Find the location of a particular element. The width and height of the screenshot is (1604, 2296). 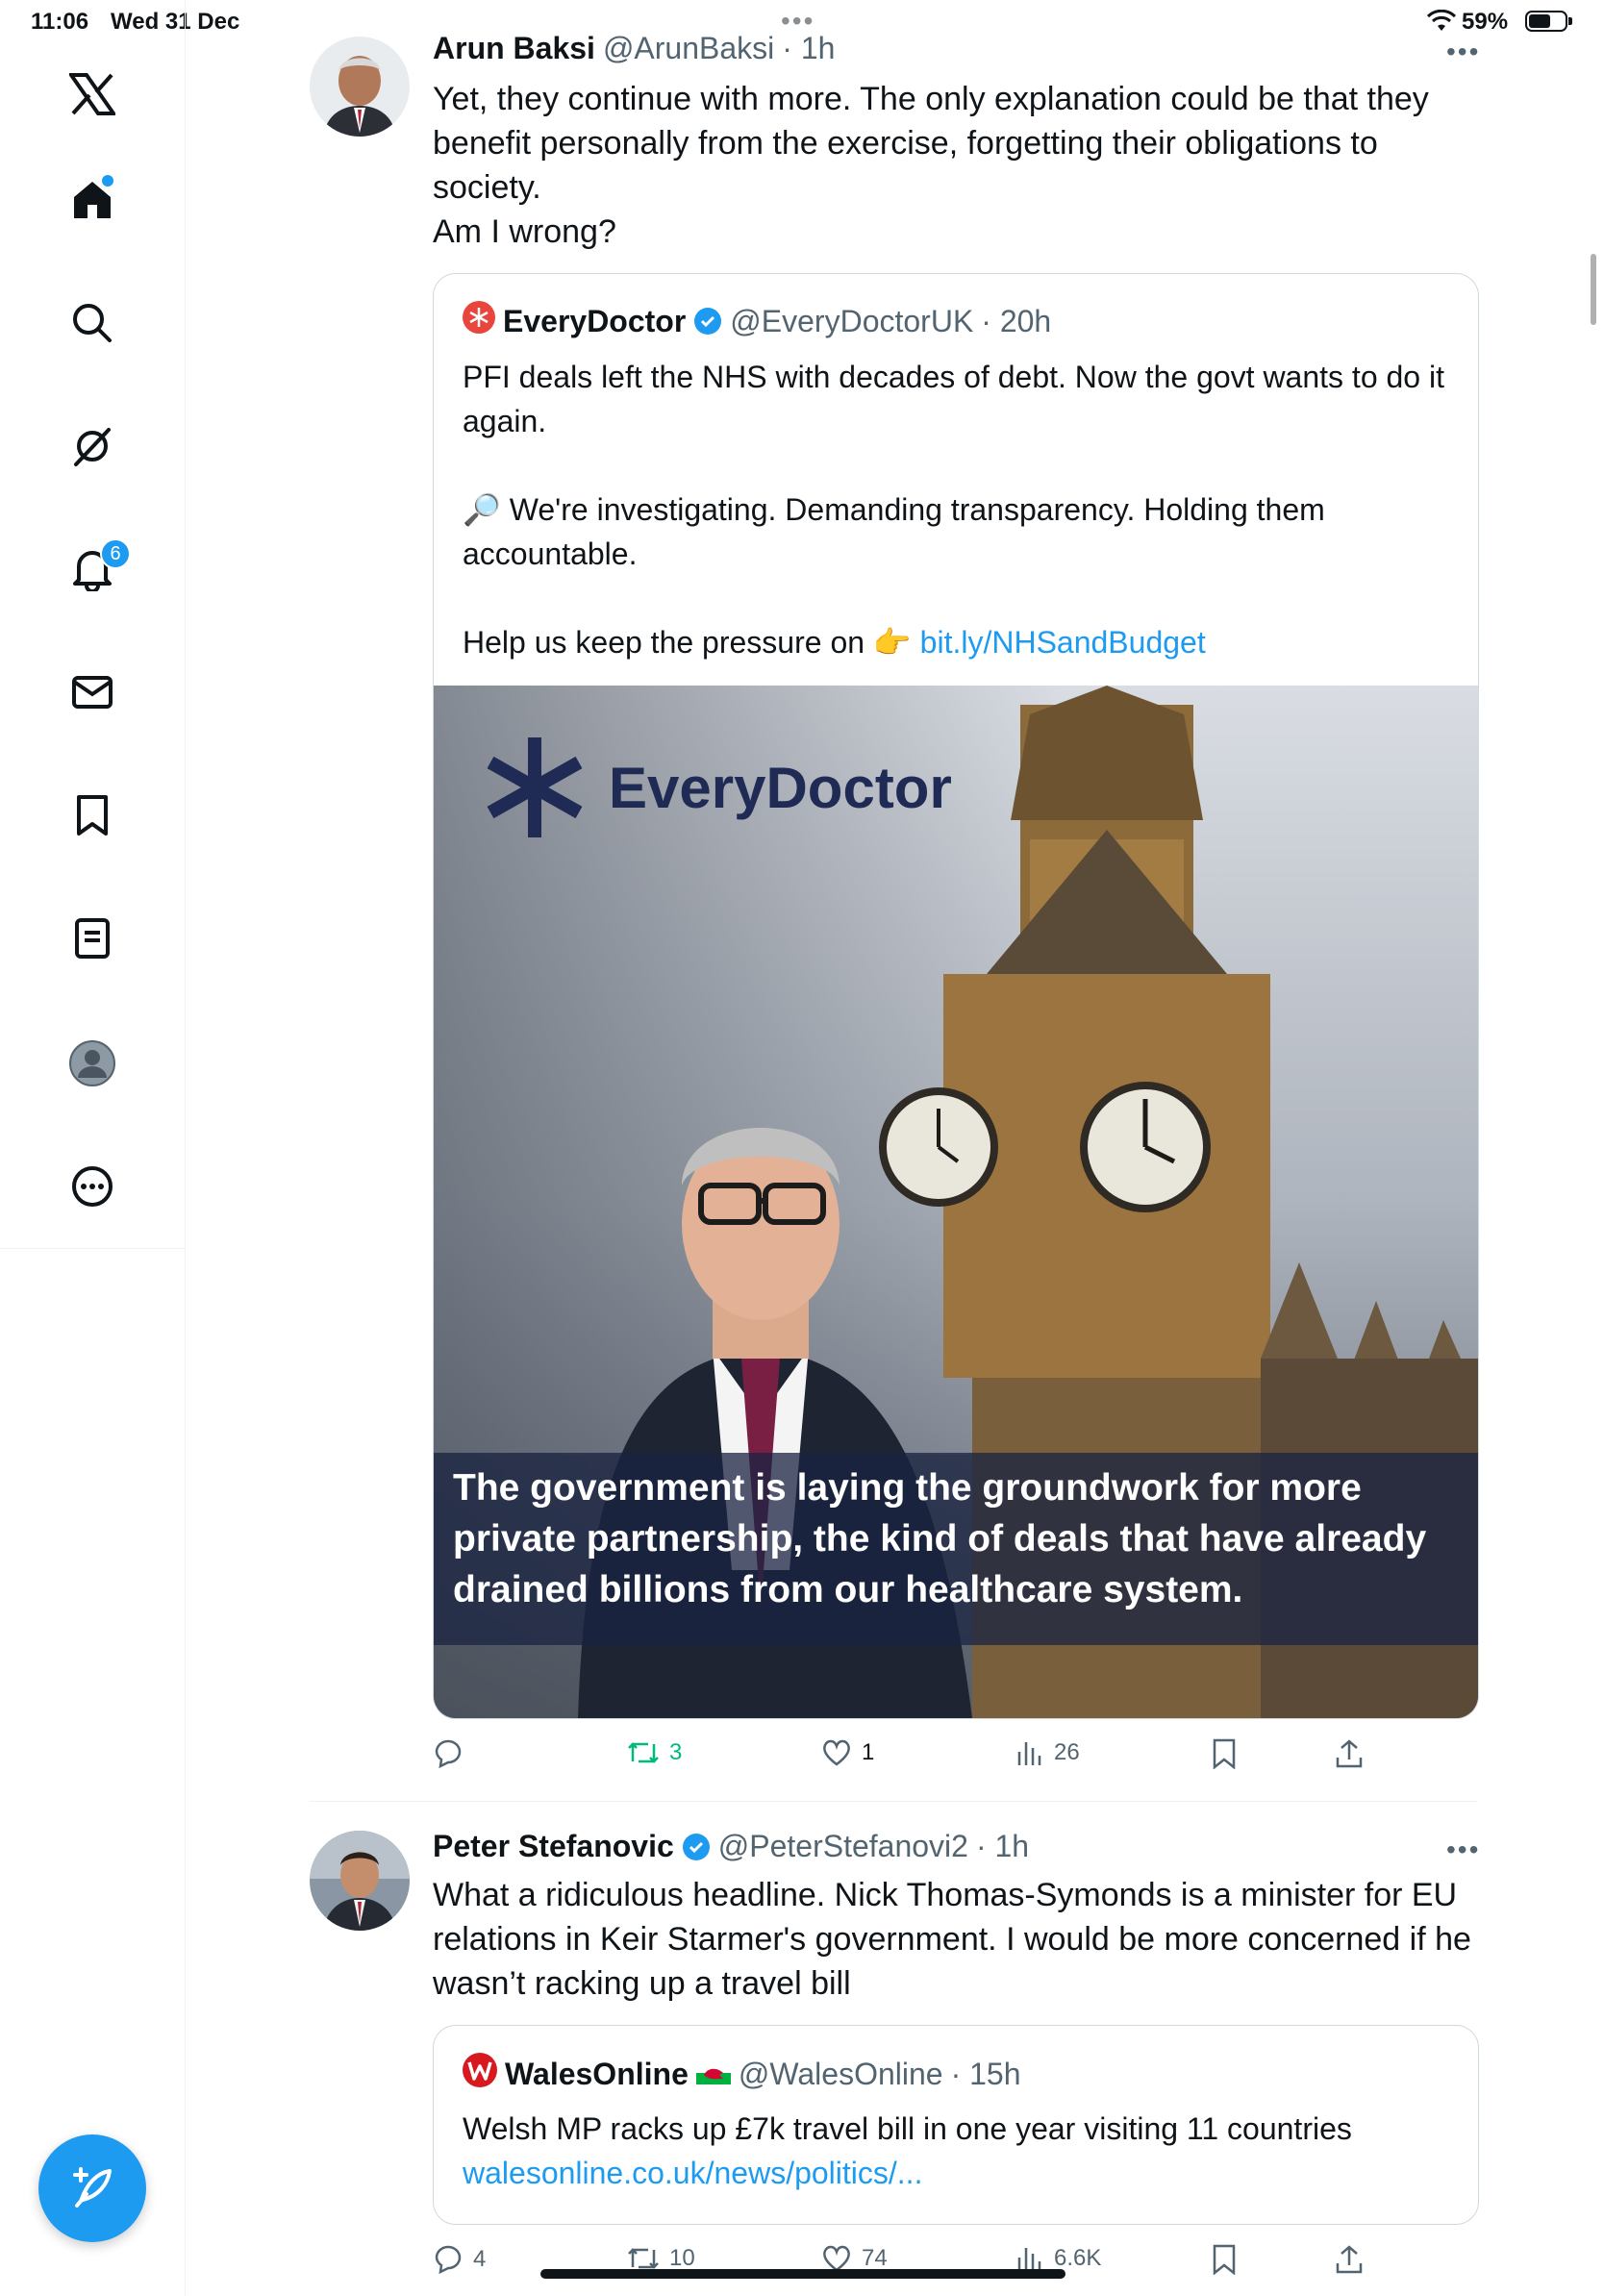

author-handle: @ArunBaksi is located at coordinates (688, 48).